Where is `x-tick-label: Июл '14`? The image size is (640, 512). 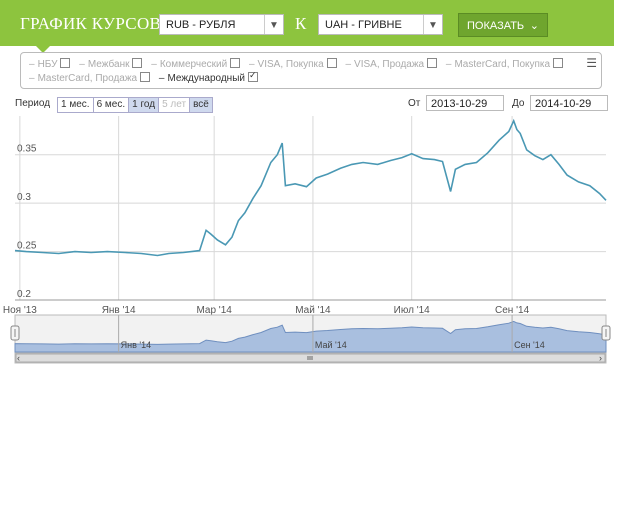 x-tick-label: Июл '14 is located at coordinates (412, 310).